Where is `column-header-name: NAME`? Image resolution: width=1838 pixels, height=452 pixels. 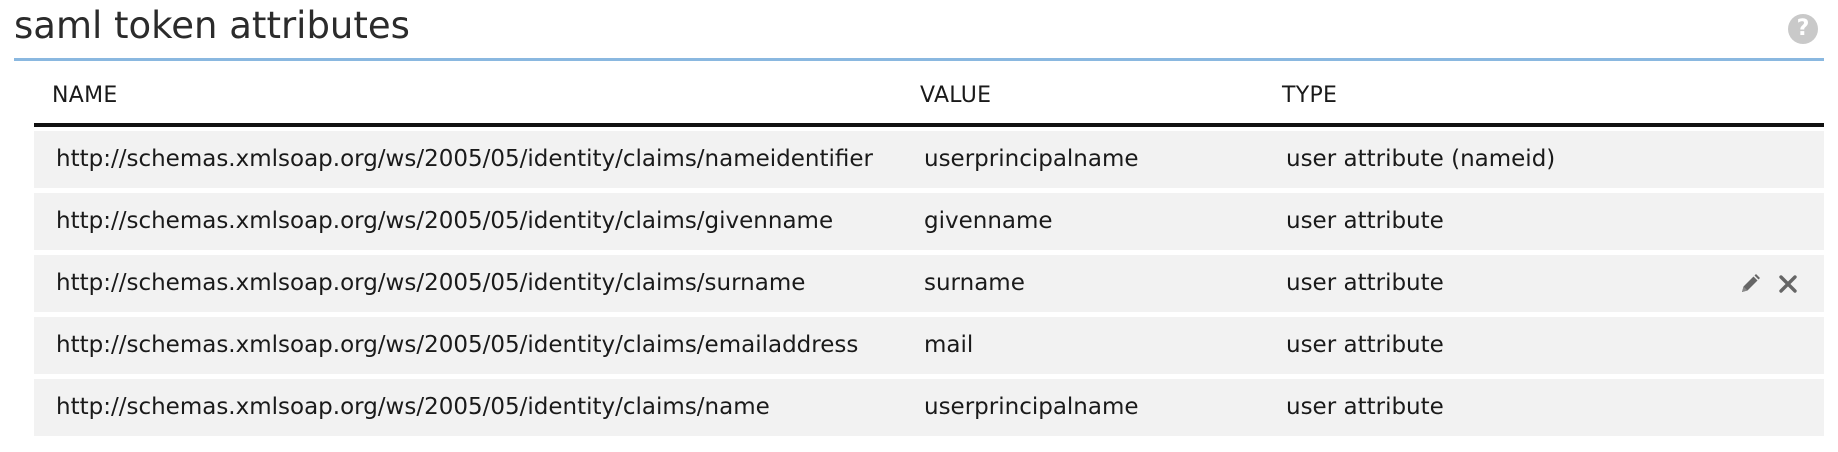
column-header-name: NAME is located at coordinates (85, 95).